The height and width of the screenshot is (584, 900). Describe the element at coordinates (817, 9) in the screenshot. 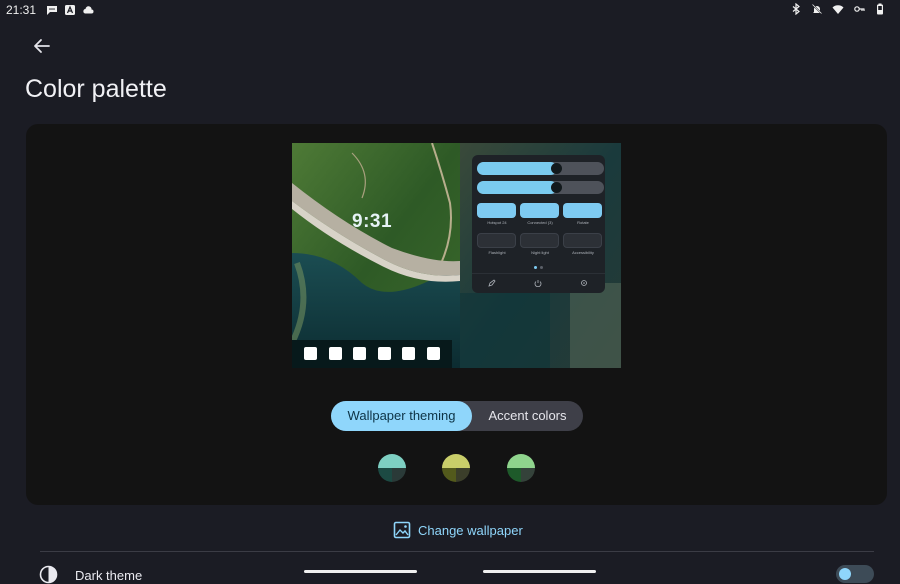

I see `do-not-disturb-off-icon` at that location.